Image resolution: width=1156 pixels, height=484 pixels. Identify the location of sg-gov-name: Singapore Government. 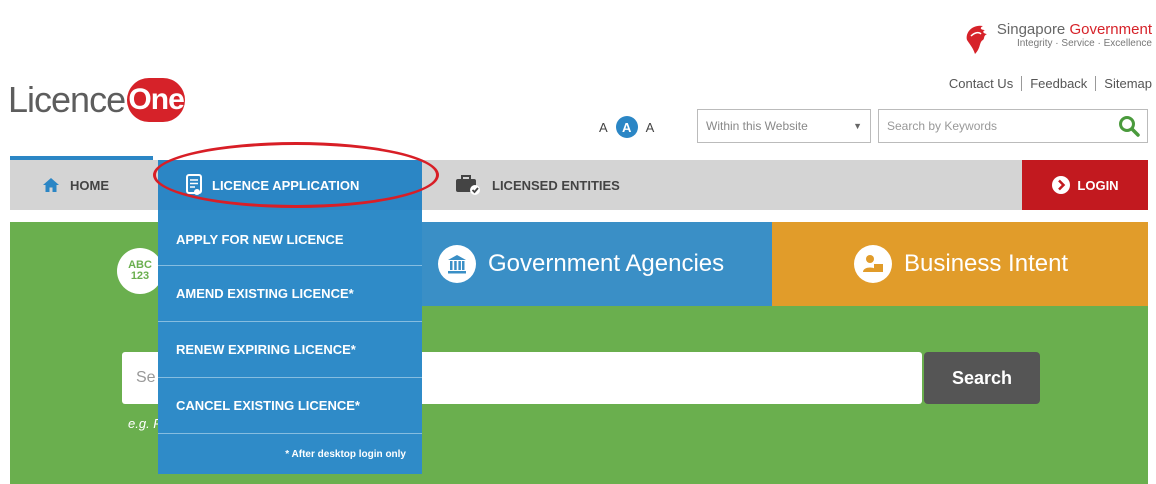
(1074, 29).